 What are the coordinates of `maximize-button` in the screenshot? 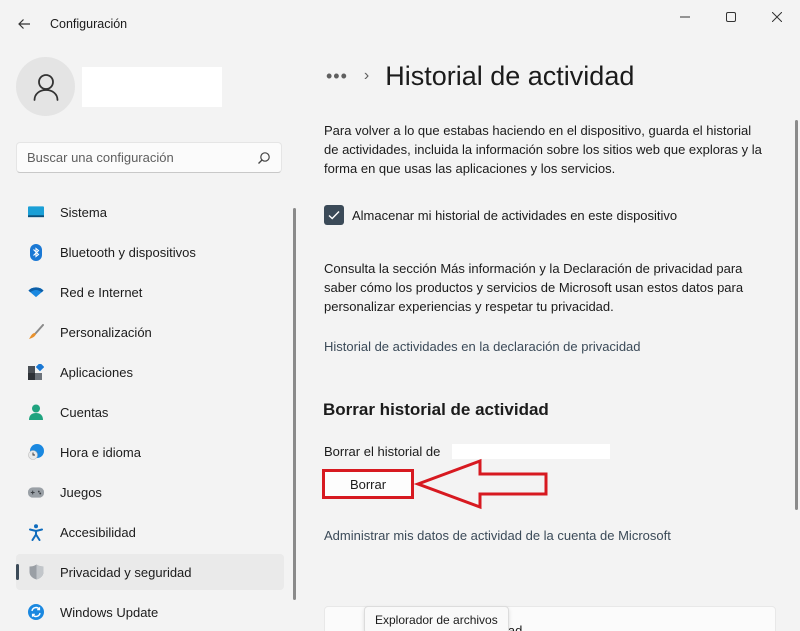 It's located at (731, 17).